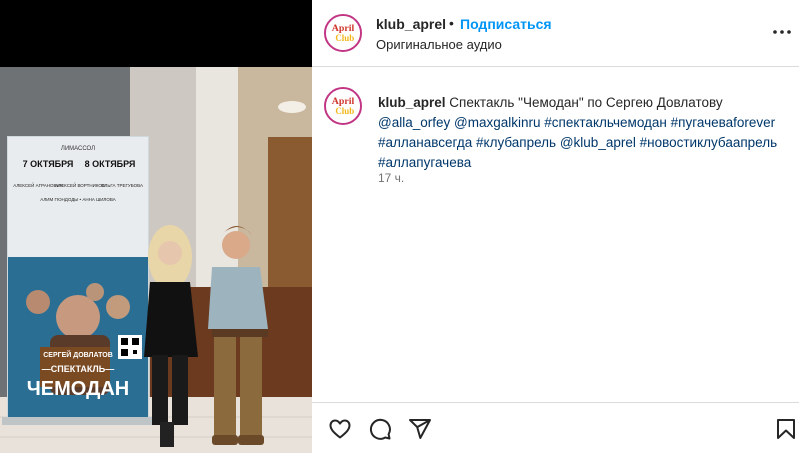 This screenshot has width=799, height=453. Describe the element at coordinates (411, 24) in the screenshot. I see `author-username: klub_aprel` at that location.